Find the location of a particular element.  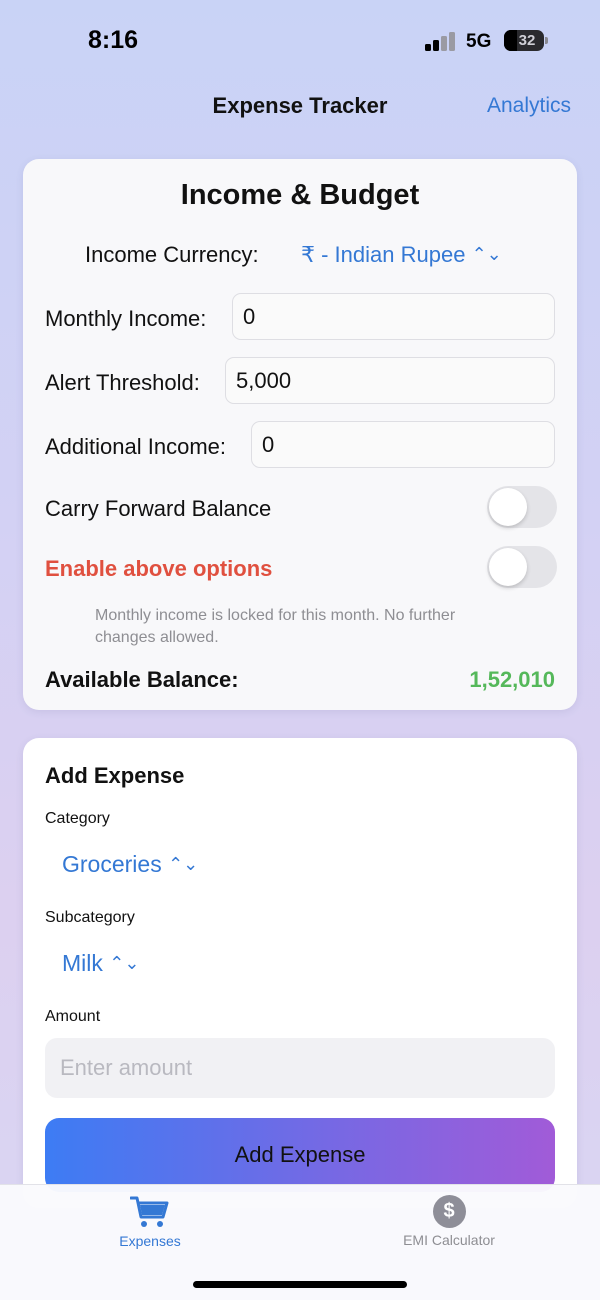

cellular-signal-icon is located at coordinates (441, 41).